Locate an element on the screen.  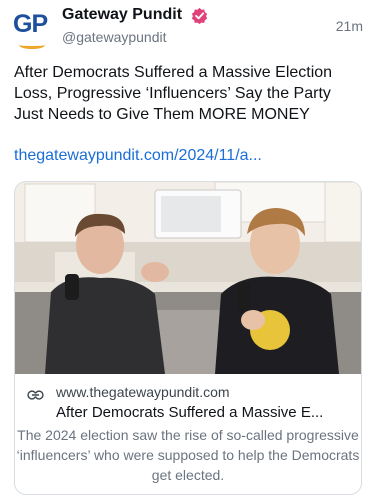
avatar: GP is located at coordinates (33, 29).